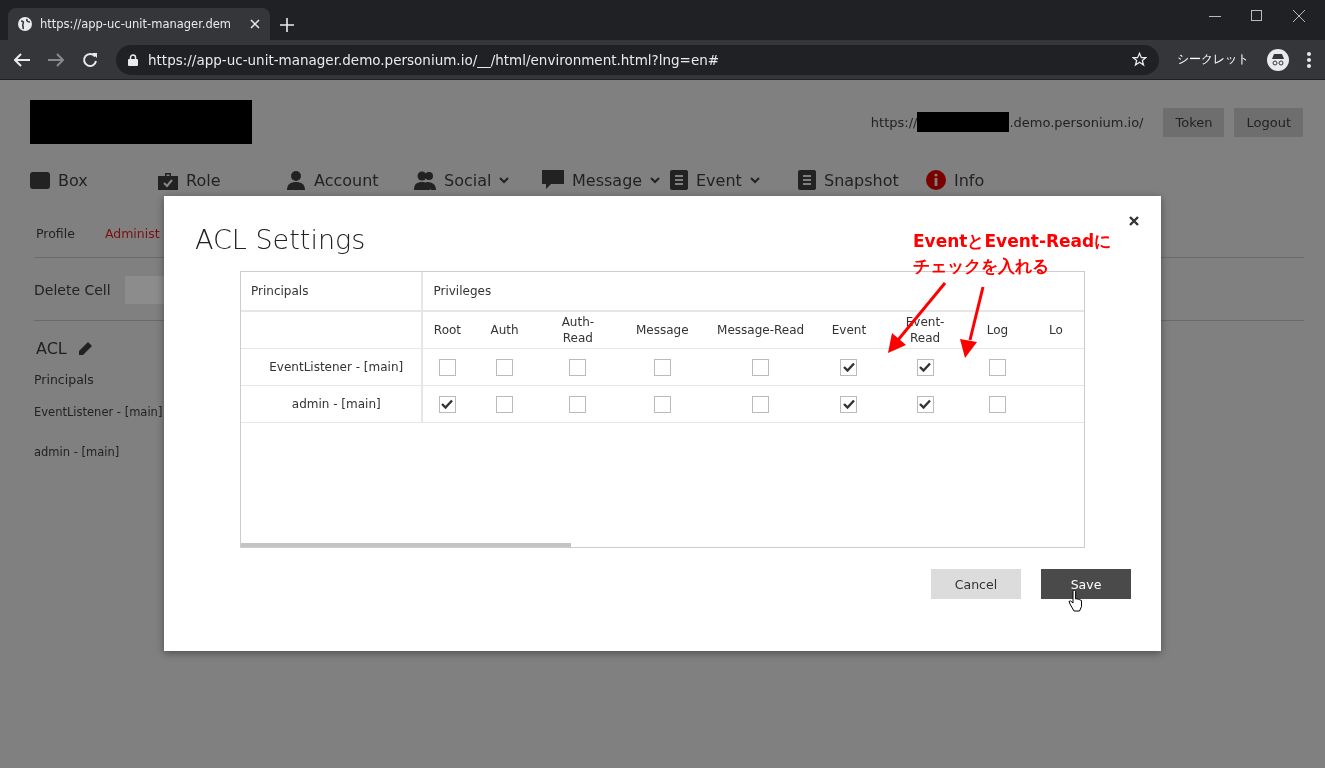  What do you see at coordinates (478, 180) in the screenshot?
I see `nav-item: Social` at bounding box center [478, 180].